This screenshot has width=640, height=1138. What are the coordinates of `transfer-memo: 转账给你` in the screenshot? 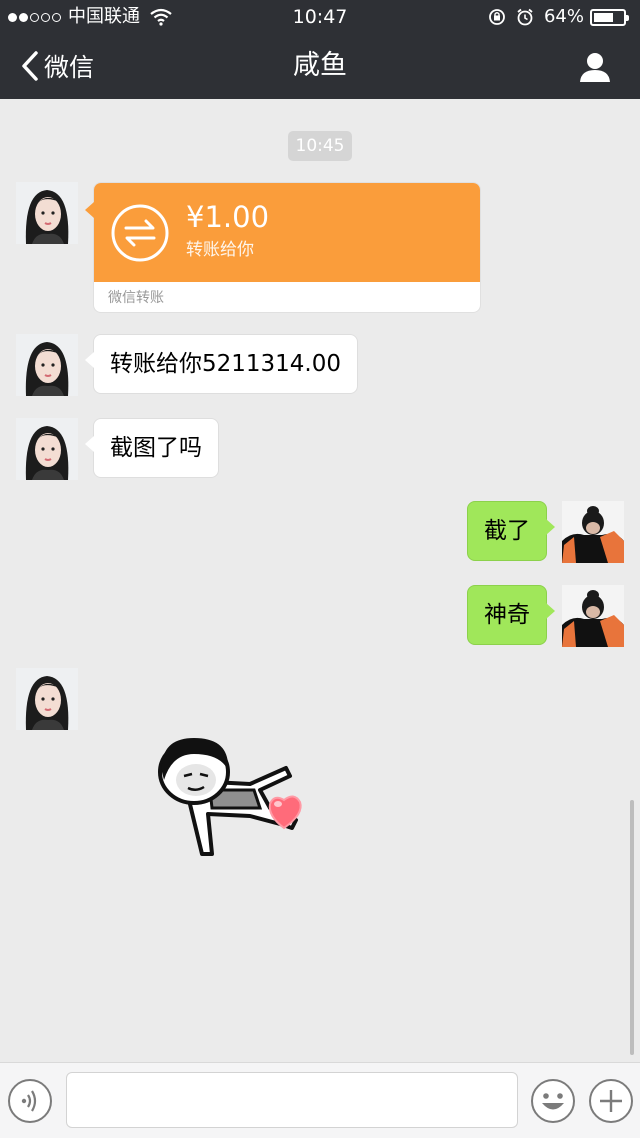 It's located at (220, 250).